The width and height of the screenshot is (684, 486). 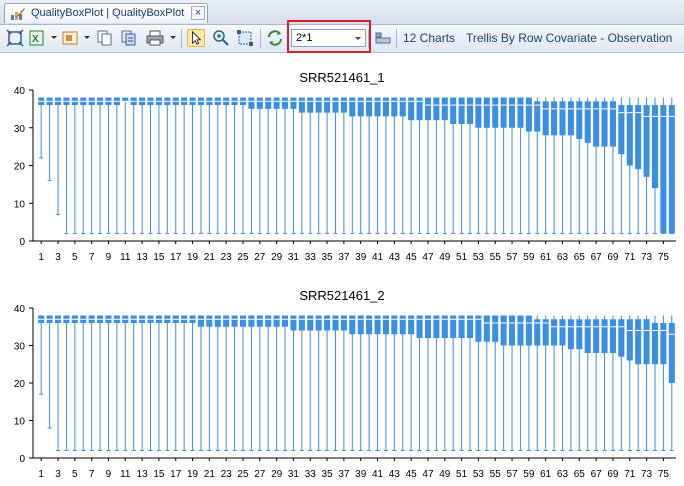 What do you see at coordinates (70, 38) in the screenshot?
I see `export-image-icon` at bounding box center [70, 38].